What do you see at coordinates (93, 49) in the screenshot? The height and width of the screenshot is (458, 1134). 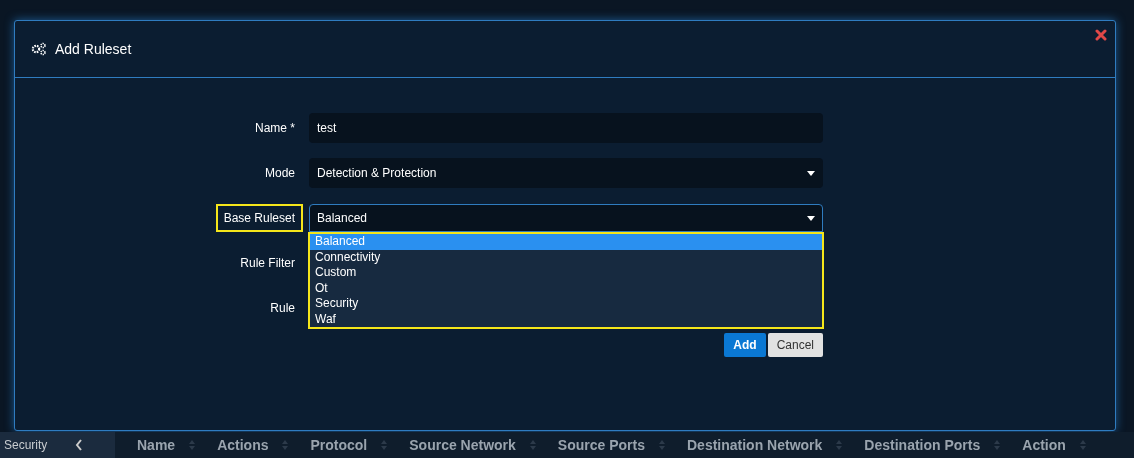 I see `dialog-title: Add Ruleset` at bounding box center [93, 49].